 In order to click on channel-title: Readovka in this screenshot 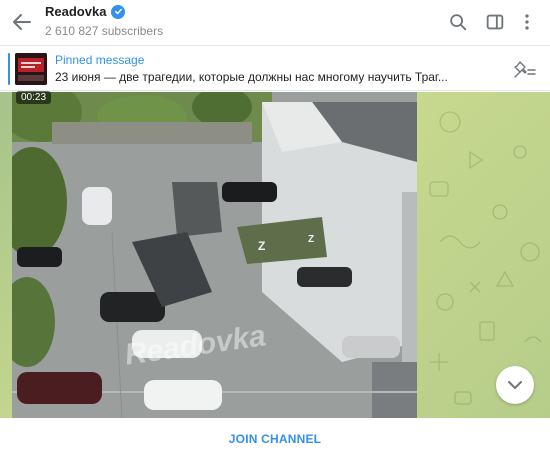, I will do `click(76, 11)`.